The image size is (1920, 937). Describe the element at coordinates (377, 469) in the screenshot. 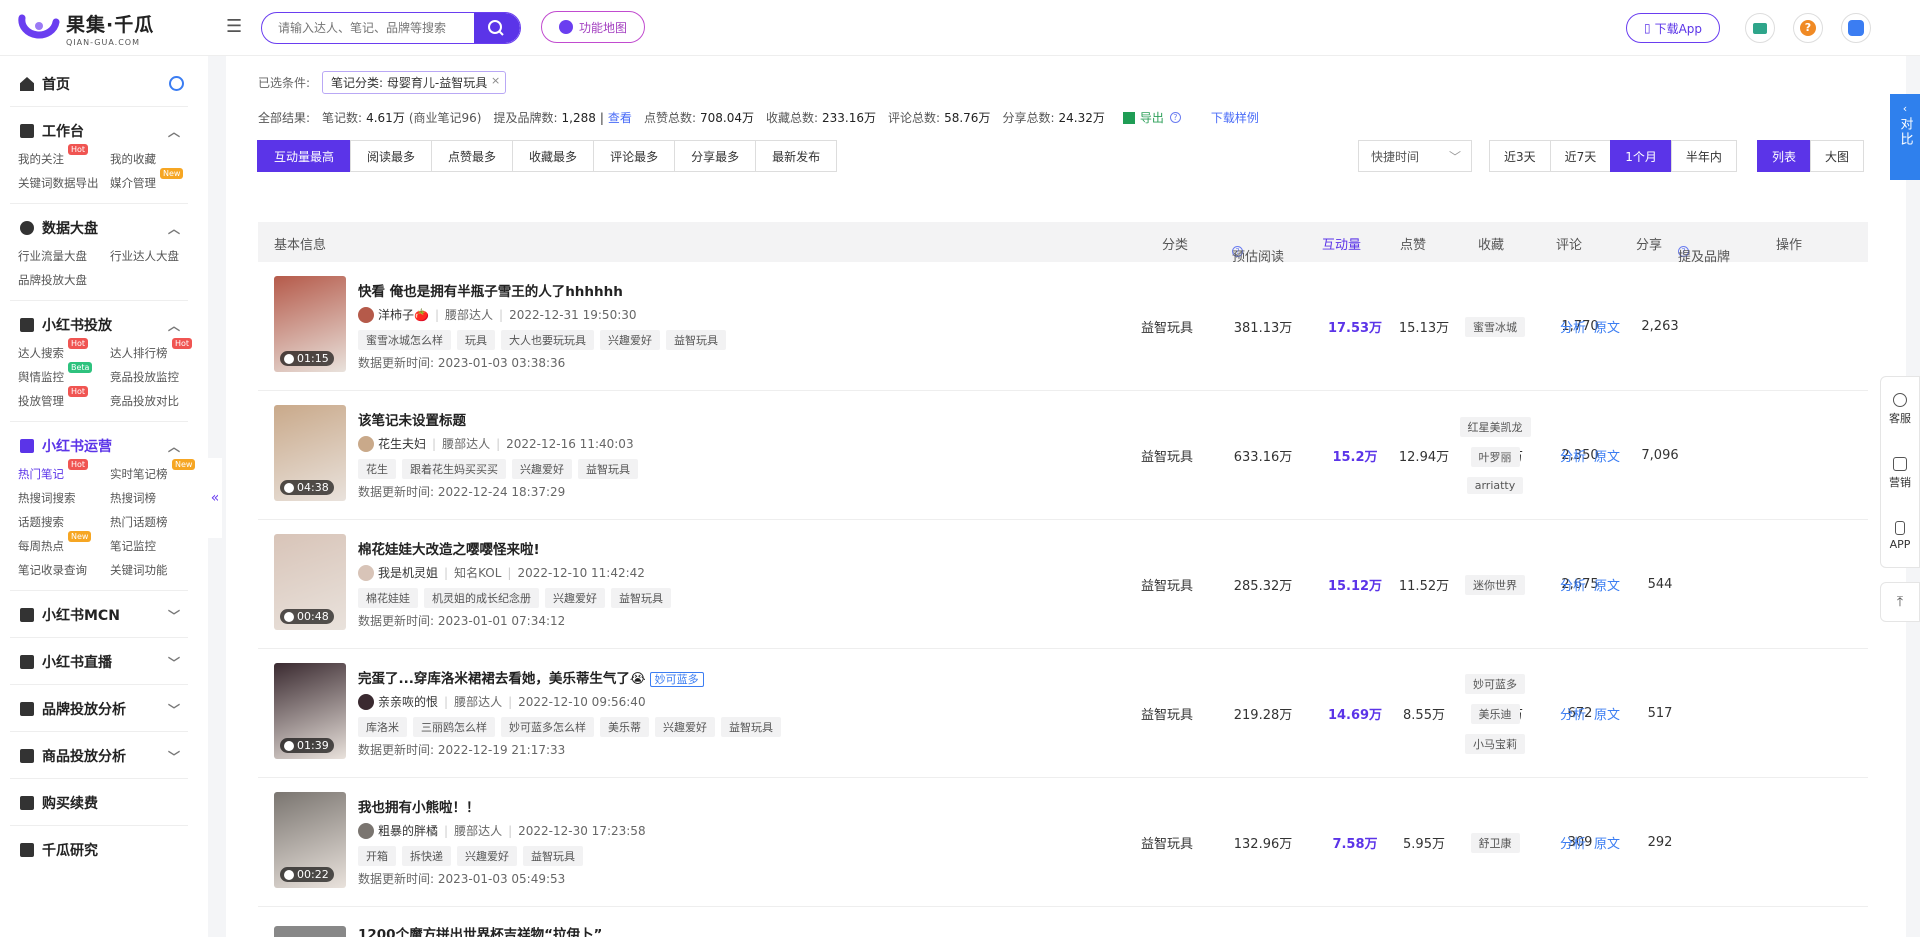

I see `note-tag: 花生` at that location.